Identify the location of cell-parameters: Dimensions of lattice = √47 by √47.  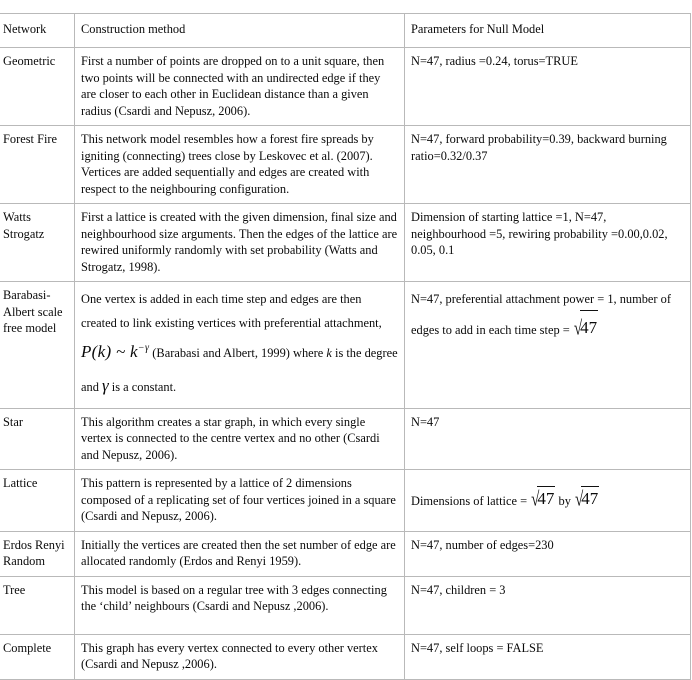
(547, 500).